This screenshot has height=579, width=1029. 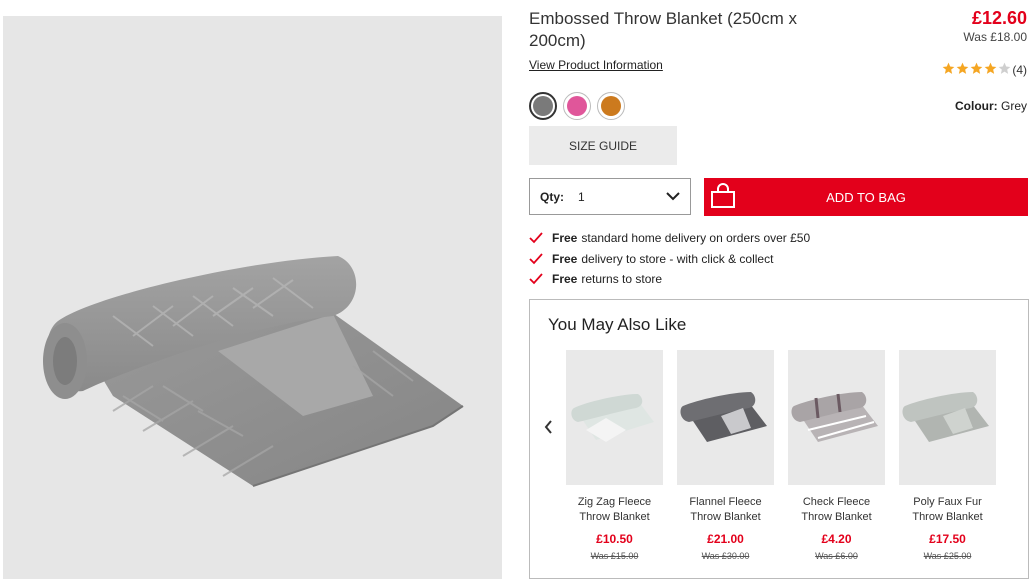 What do you see at coordinates (611, 106) in the screenshot?
I see `swatch-mustard` at bounding box center [611, 106].